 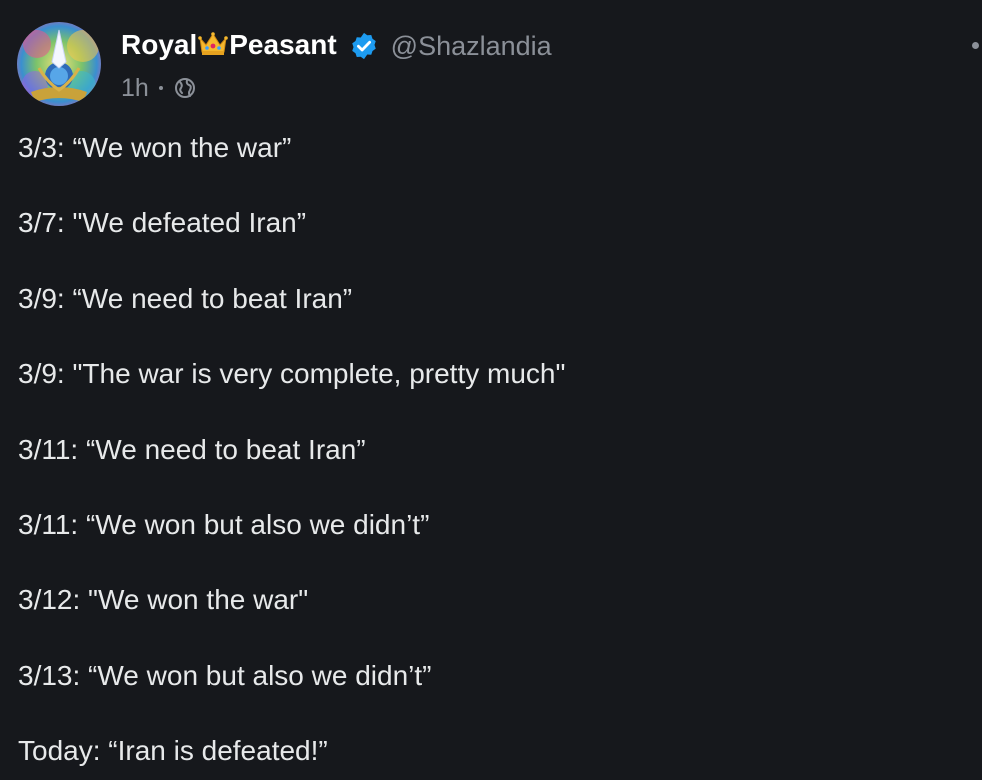 I want to click on post-header: Royal Peasant @Shazlandia, so click(x=336, y=46).